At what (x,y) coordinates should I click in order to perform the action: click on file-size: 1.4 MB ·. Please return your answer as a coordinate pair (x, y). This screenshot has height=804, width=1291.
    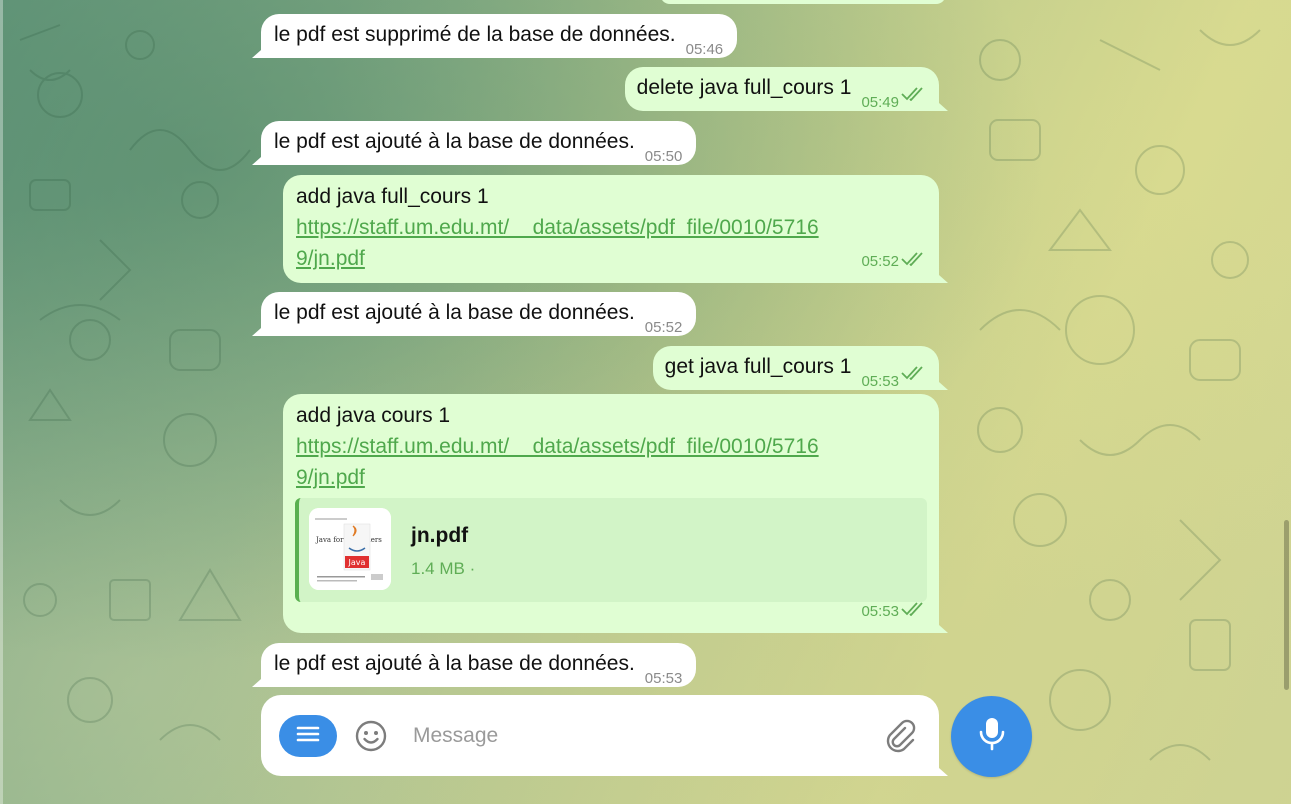
    Looking at the image, I should click on (443, 568).